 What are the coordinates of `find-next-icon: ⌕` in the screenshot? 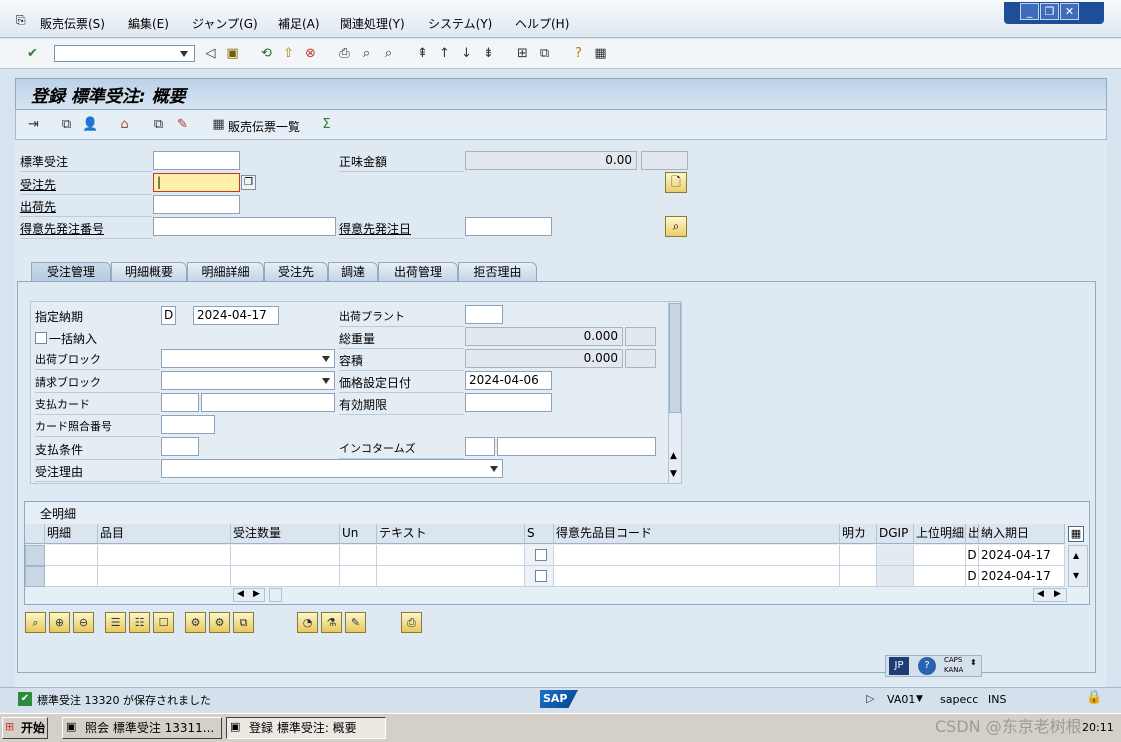 It's located at (388, 53).